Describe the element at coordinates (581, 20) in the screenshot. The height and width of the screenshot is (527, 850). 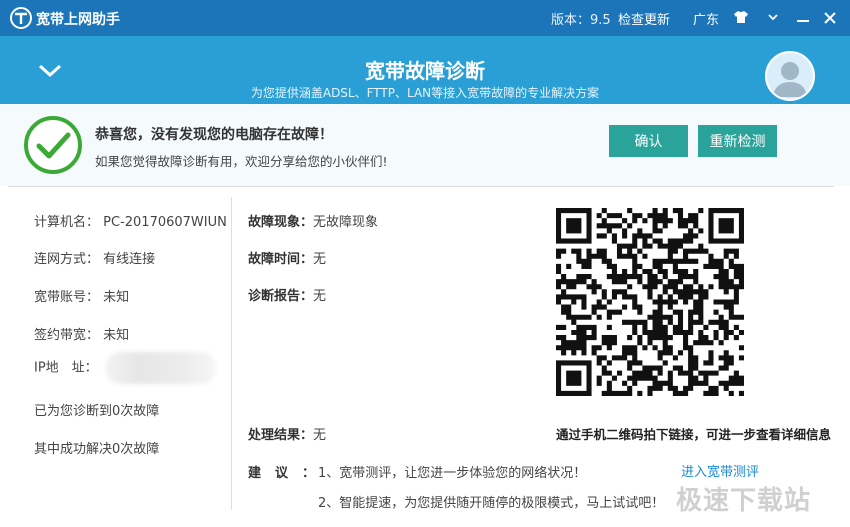
I see `version-label: 版本：9.5` at that location.